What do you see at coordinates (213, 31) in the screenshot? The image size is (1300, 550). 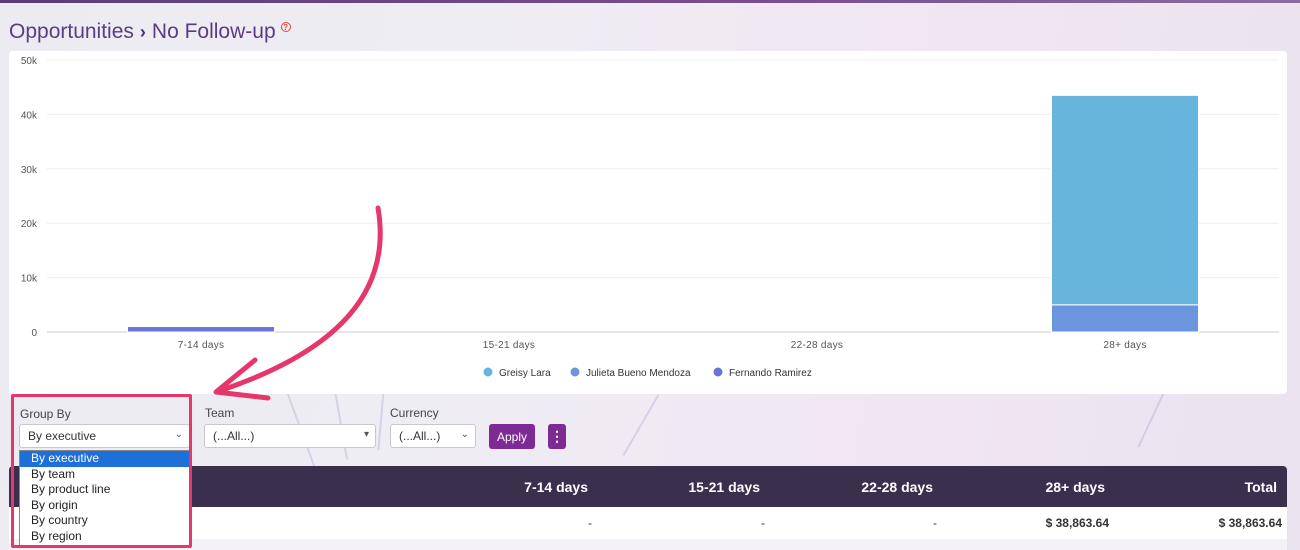 I see `breadcrumb-page: No Follow-up` at bounding box center [213, 31].